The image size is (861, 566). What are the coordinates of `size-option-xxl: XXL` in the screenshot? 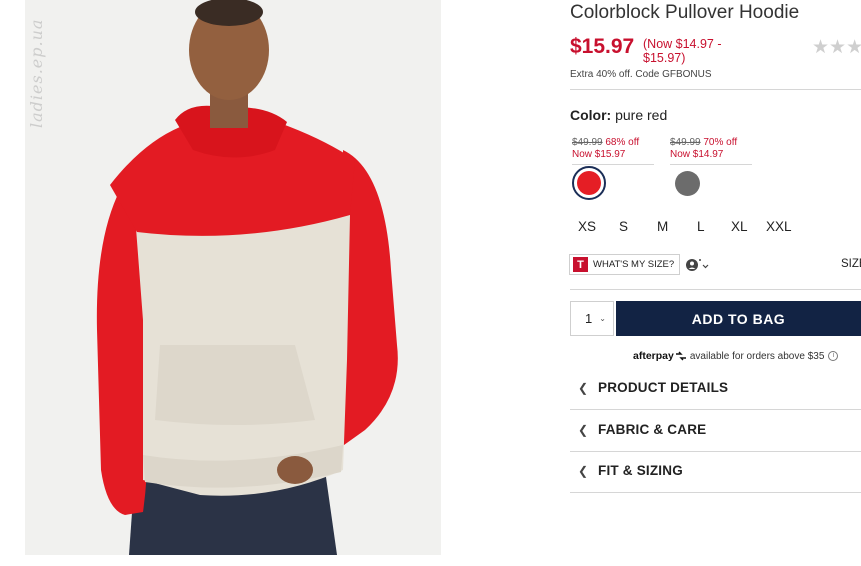 It's located at (779, 226).